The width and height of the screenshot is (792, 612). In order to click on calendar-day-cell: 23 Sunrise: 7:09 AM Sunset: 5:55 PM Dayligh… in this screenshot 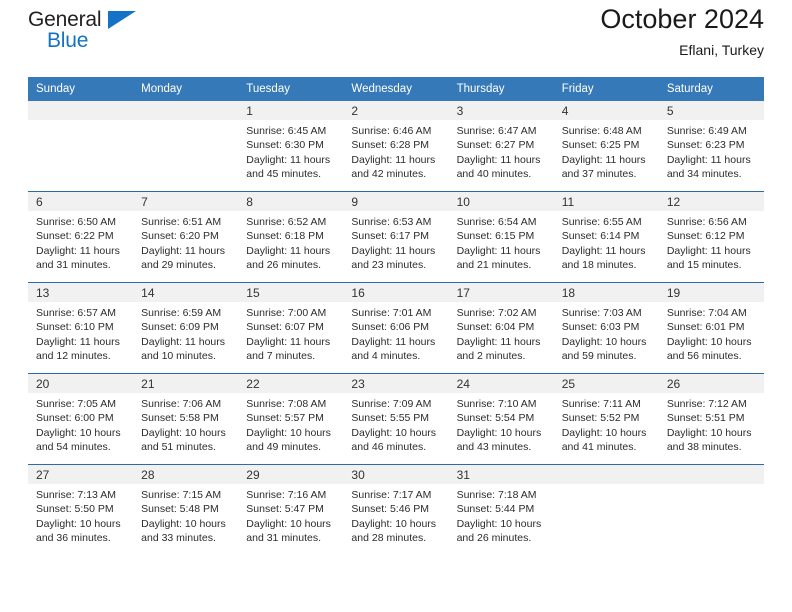, I will do `click(396, 419)`.